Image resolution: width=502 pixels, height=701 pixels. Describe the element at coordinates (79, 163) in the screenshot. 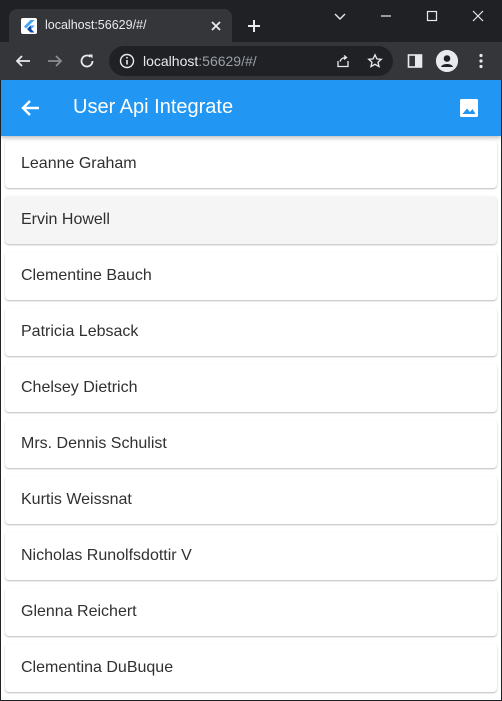

I see `user-name: Leanne Graham` at that location.